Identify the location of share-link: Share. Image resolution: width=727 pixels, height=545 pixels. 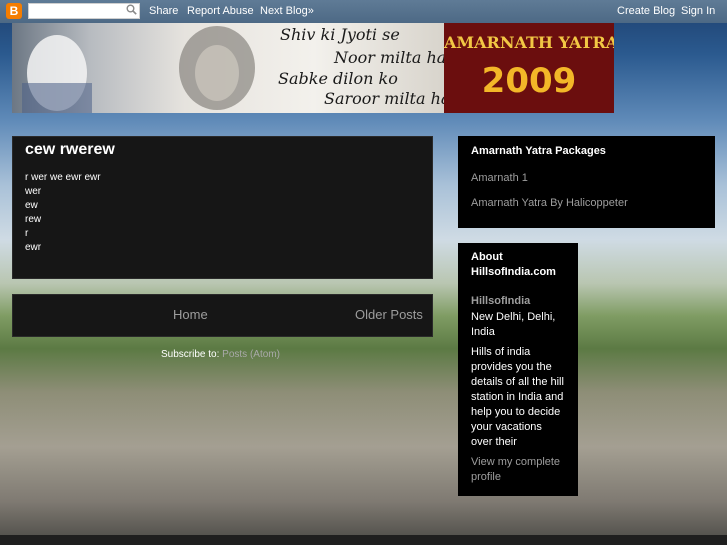
(163, 11).